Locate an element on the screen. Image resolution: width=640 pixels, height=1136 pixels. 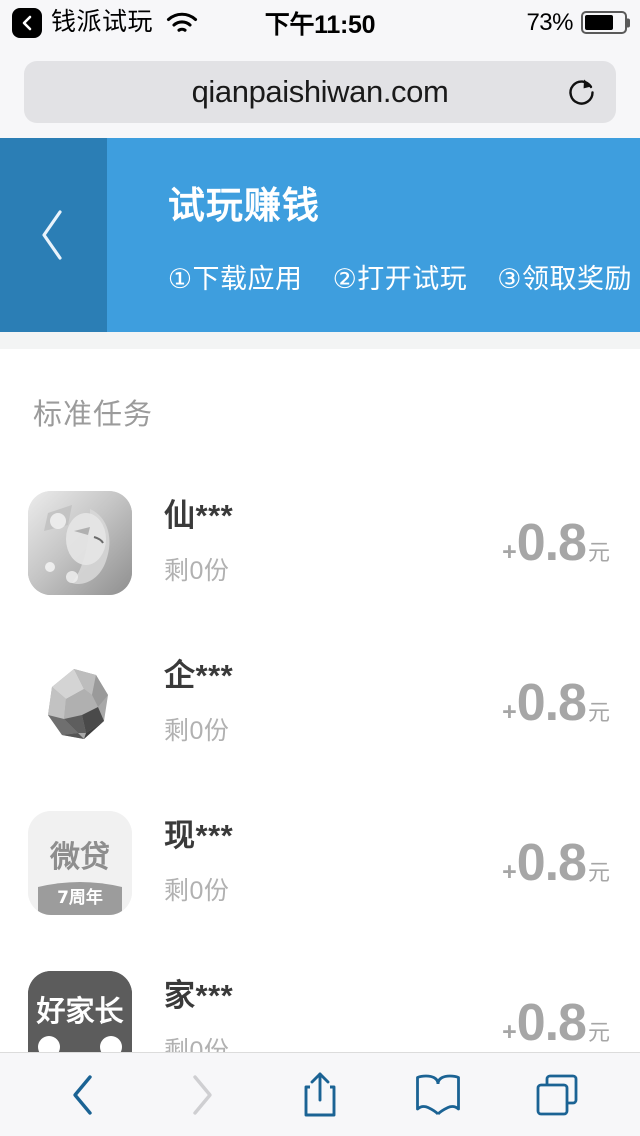
battery-icon is located at coordinates (605, 22).